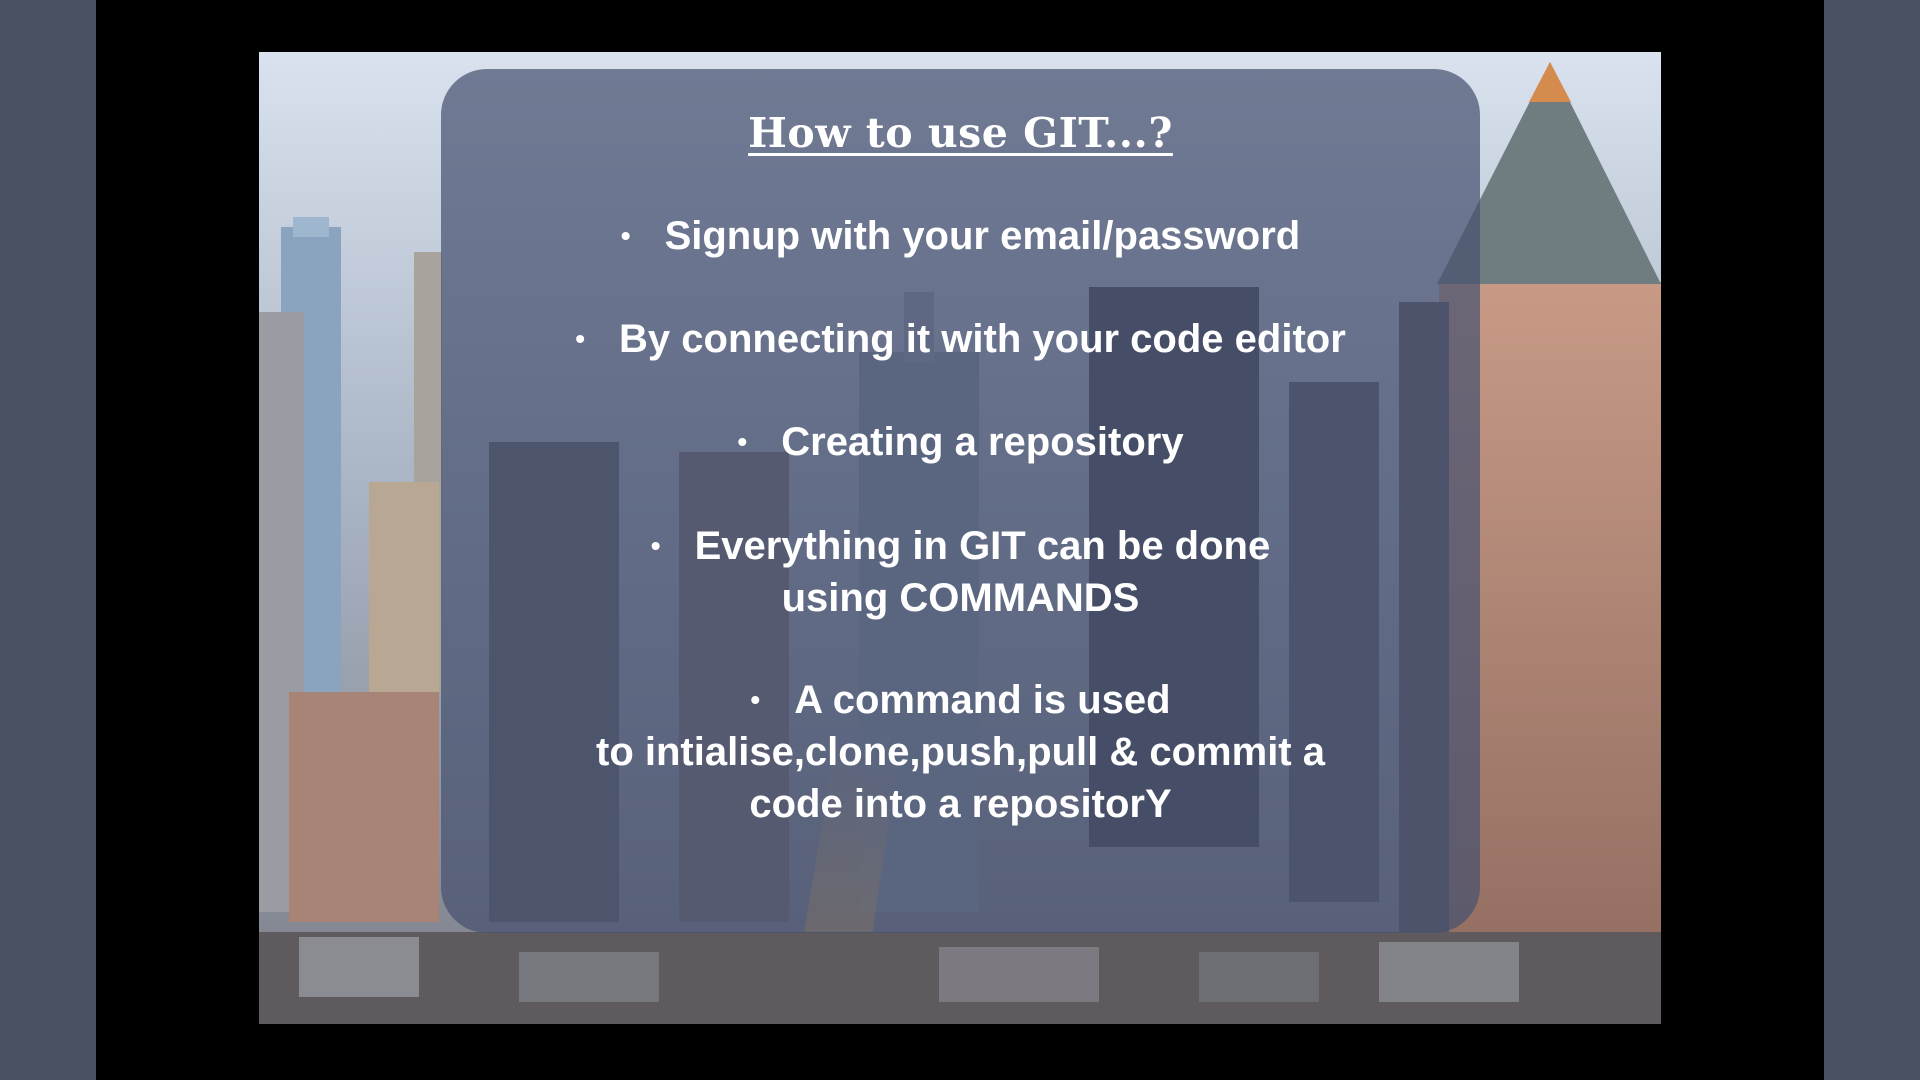 This screenshot has height=1080, width=1920. I want to click on bullet-text-line: • A command is used, so click(960, 700).